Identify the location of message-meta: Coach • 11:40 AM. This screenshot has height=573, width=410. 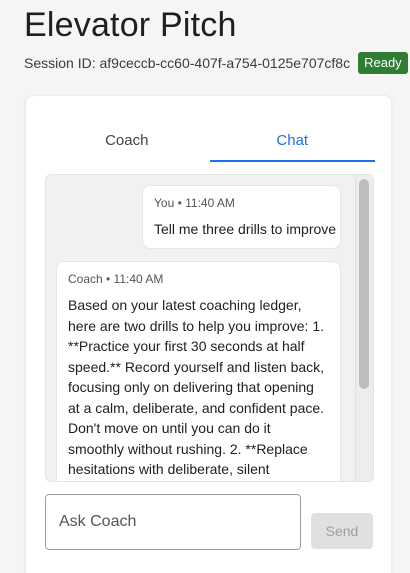
(116, 279).